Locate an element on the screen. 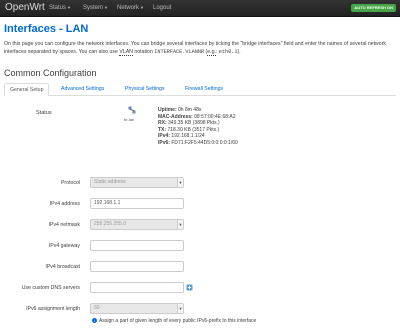 The image size is (400, 331). vlan-abbr: VLAN is located at coordinates (126, 52).